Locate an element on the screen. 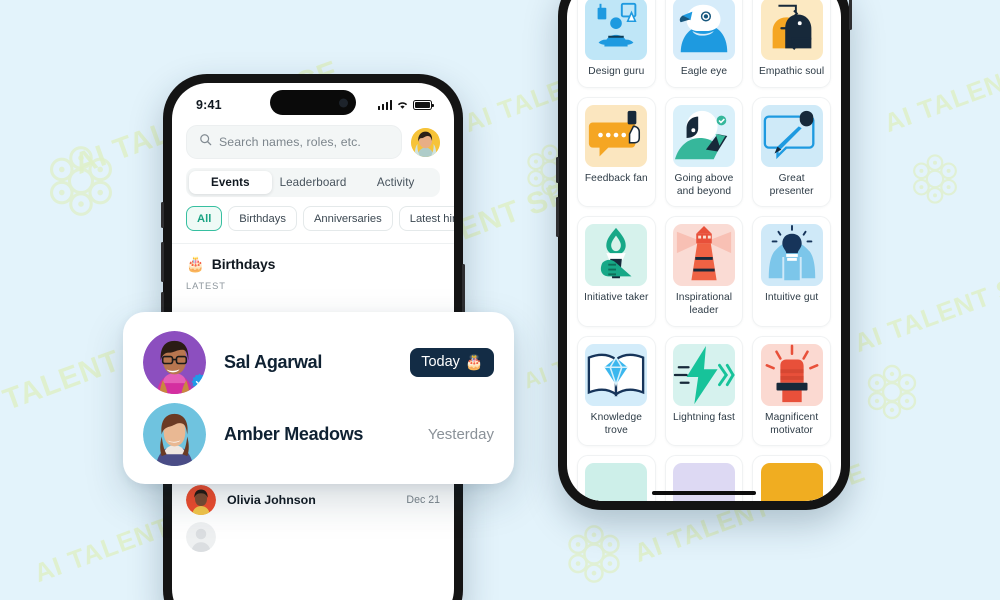 The height and width of the screenshot is (600, 1000). badge-label: Magnificent motivator is located at coordinates (792, 423).